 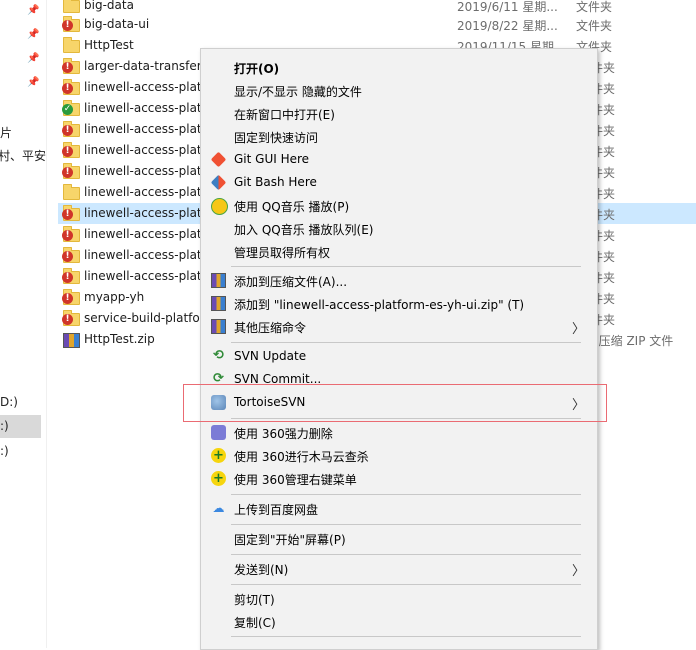 What do you see at coordinates (218, 303) in the screenshot?
I see `winrar-icon` at bounding box center [218, 303].